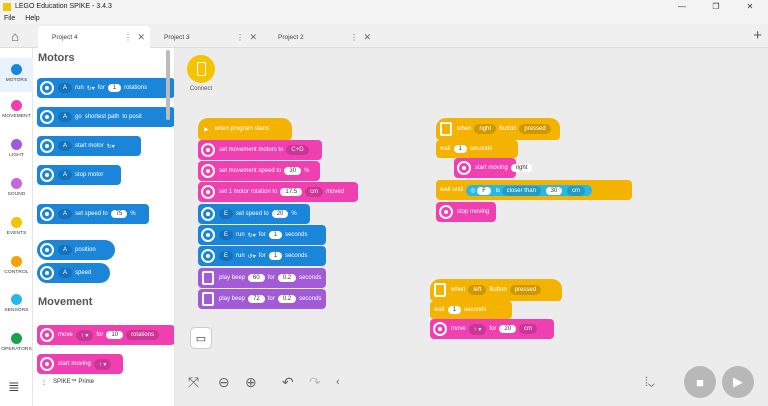 The width and height of the screenshot is (768, 406). I want to click on category-sound: SOUND, so click(16, 187).